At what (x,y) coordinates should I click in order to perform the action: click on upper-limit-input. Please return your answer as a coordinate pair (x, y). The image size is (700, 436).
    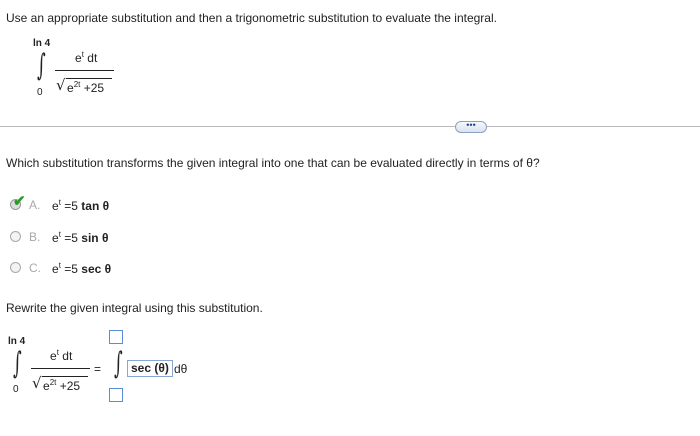
    Looking at the image, I should click on (116, 337).